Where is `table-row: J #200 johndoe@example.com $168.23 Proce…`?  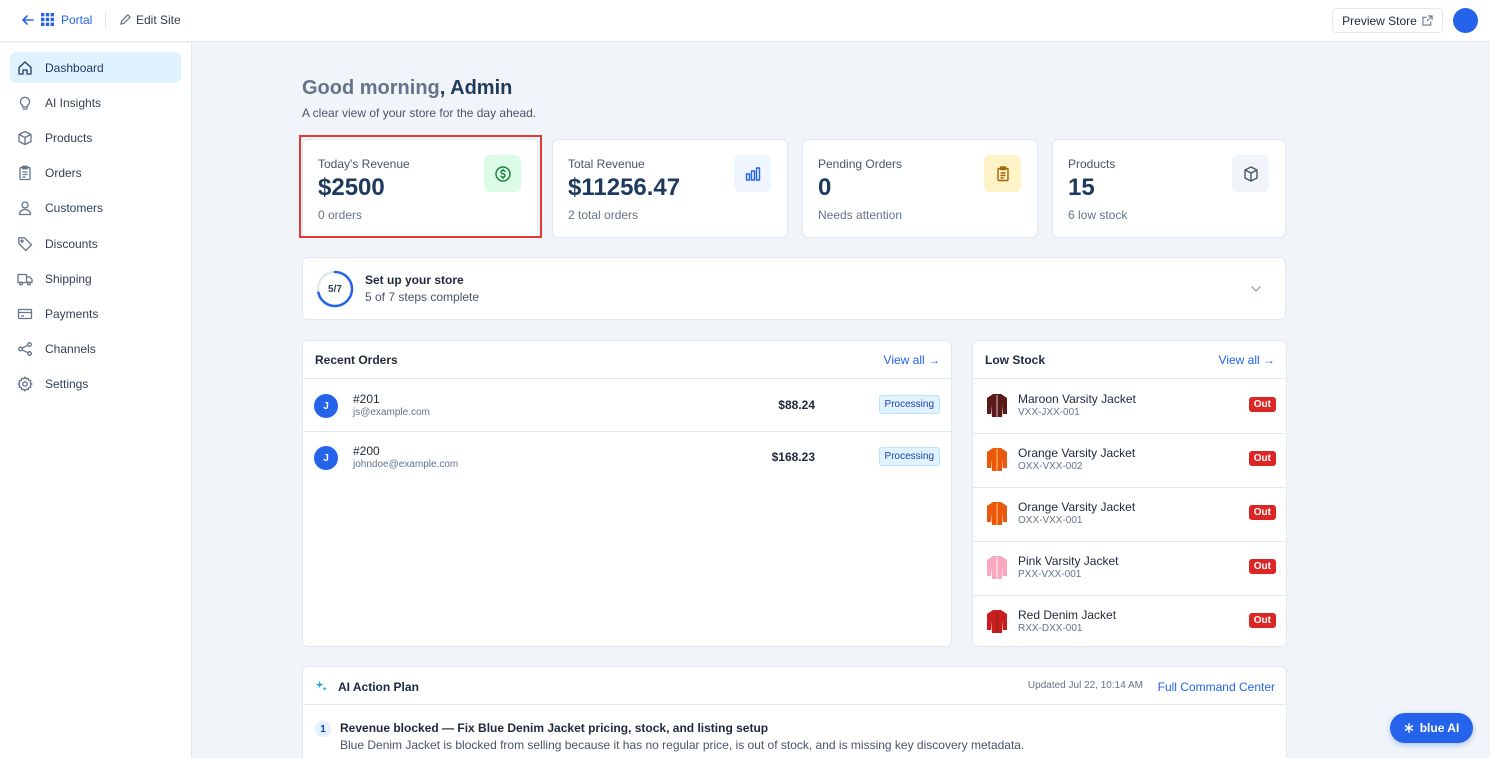 table-row: J #200 johndoe@example.com $168.23 Proce… is located at coordinates (627, 457).